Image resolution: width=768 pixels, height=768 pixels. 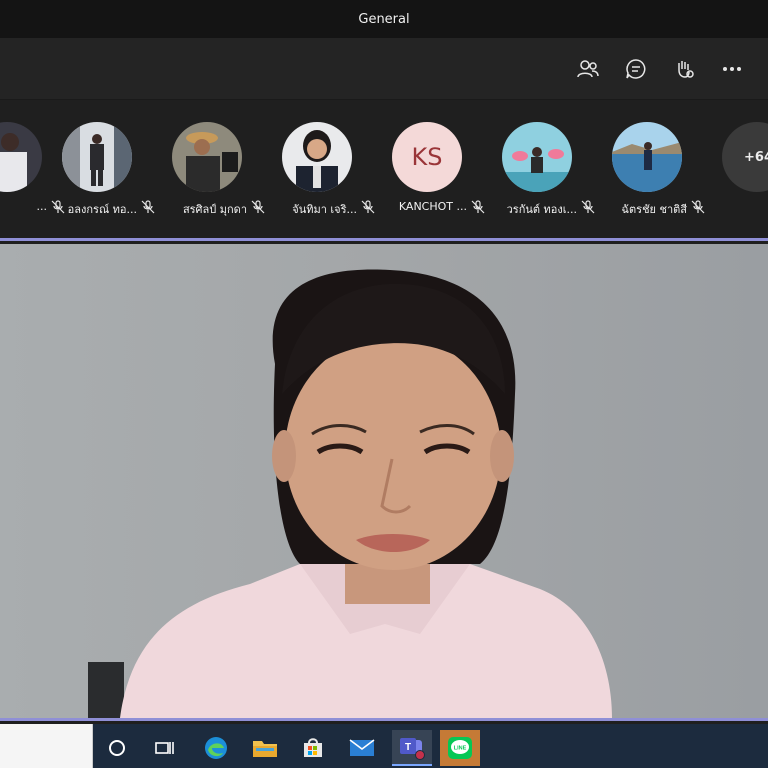 I want to click on participant-tile: ฉัตรชัย ชาติสี, so click(x=648, y=172).